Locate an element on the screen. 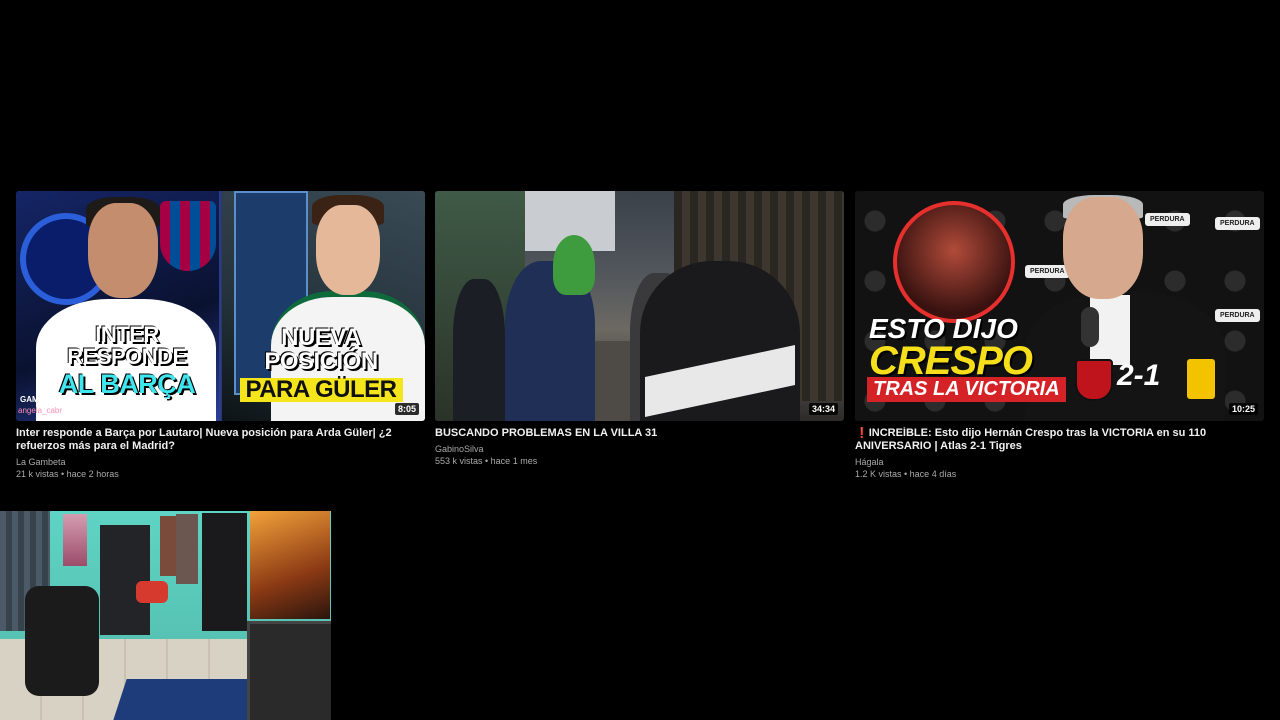  video-meta: 21 k vistas • hace 2 horas is located at coordinates (67, 474).